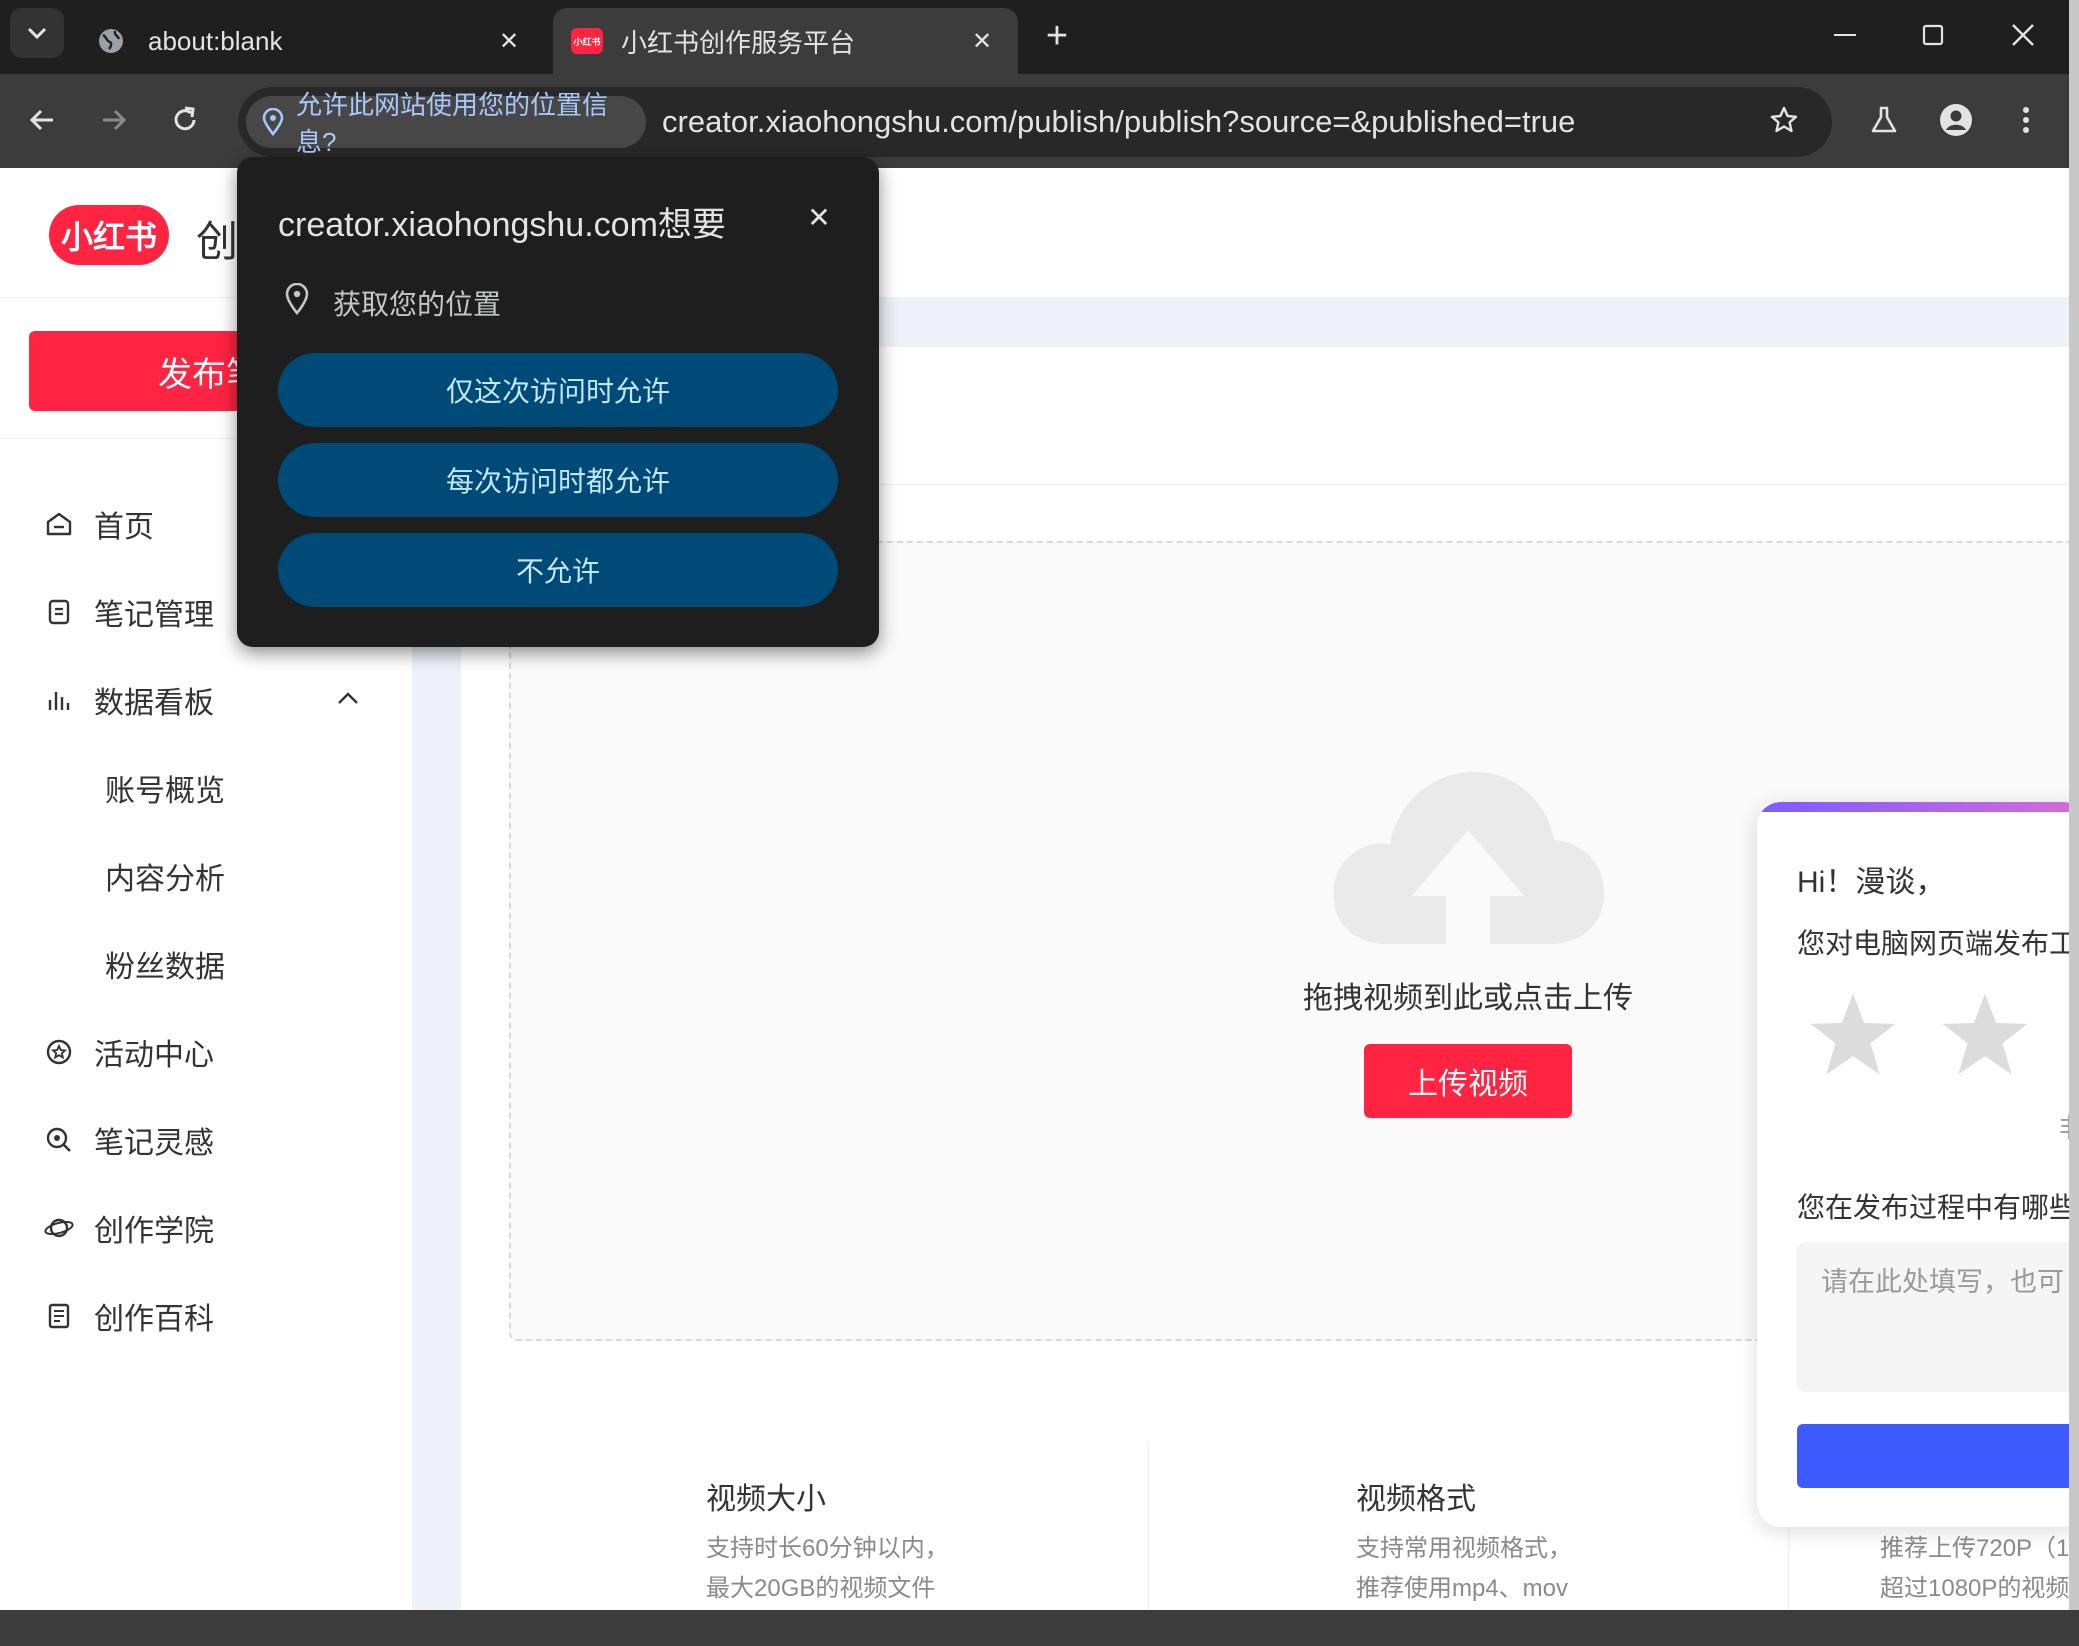  I want to click on sidebar-subitem-fan-data: 粉丝数据, so click(165, 964).